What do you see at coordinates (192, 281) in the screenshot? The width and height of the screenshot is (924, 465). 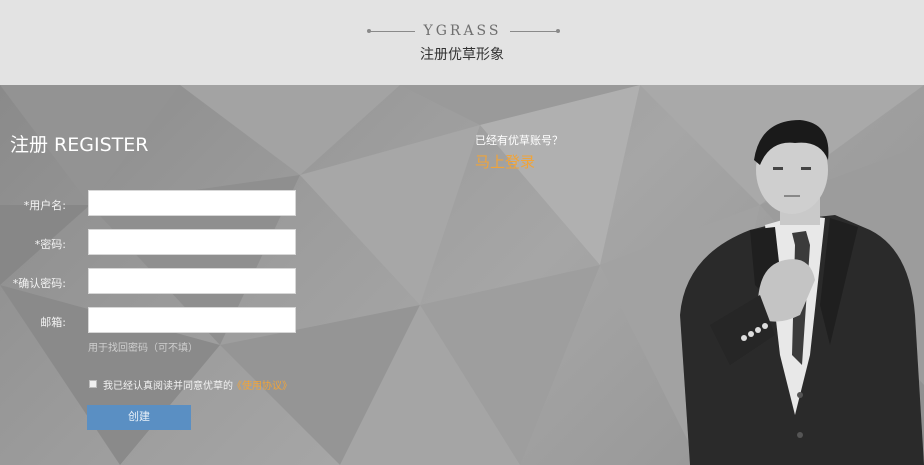 I see `confirm-password-input` at bounding box center [192, 281].